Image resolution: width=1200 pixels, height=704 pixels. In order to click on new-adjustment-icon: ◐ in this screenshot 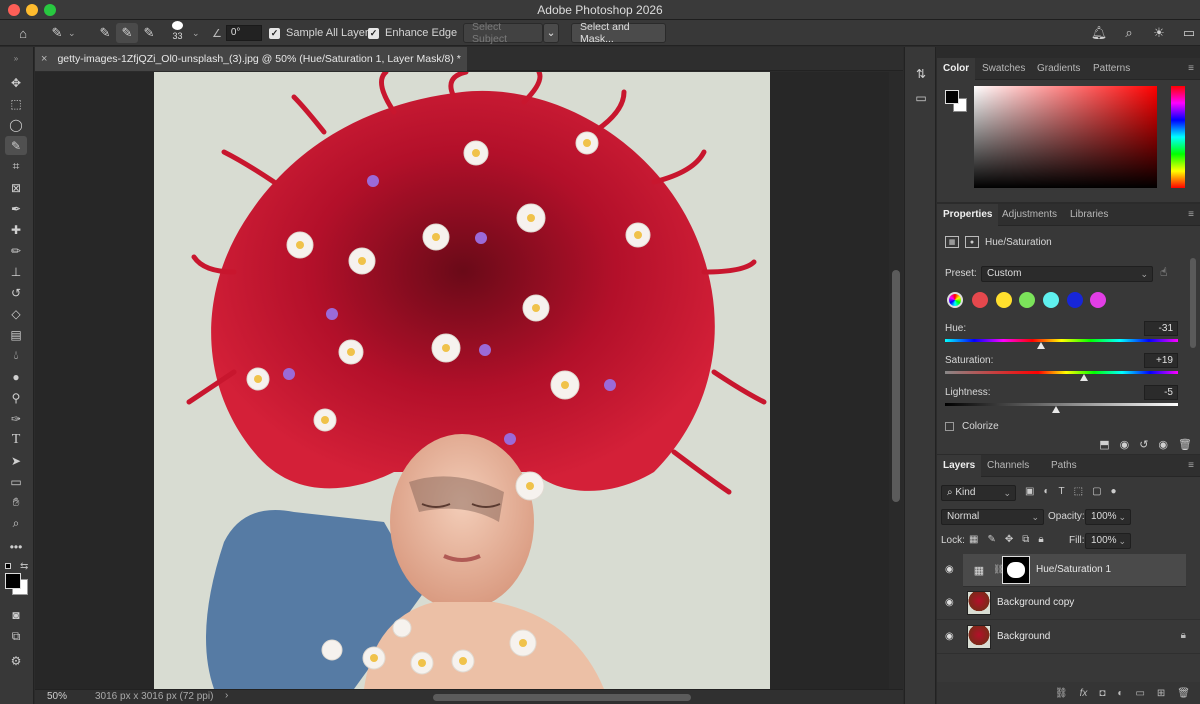, I will do `click(1120, 693)`.